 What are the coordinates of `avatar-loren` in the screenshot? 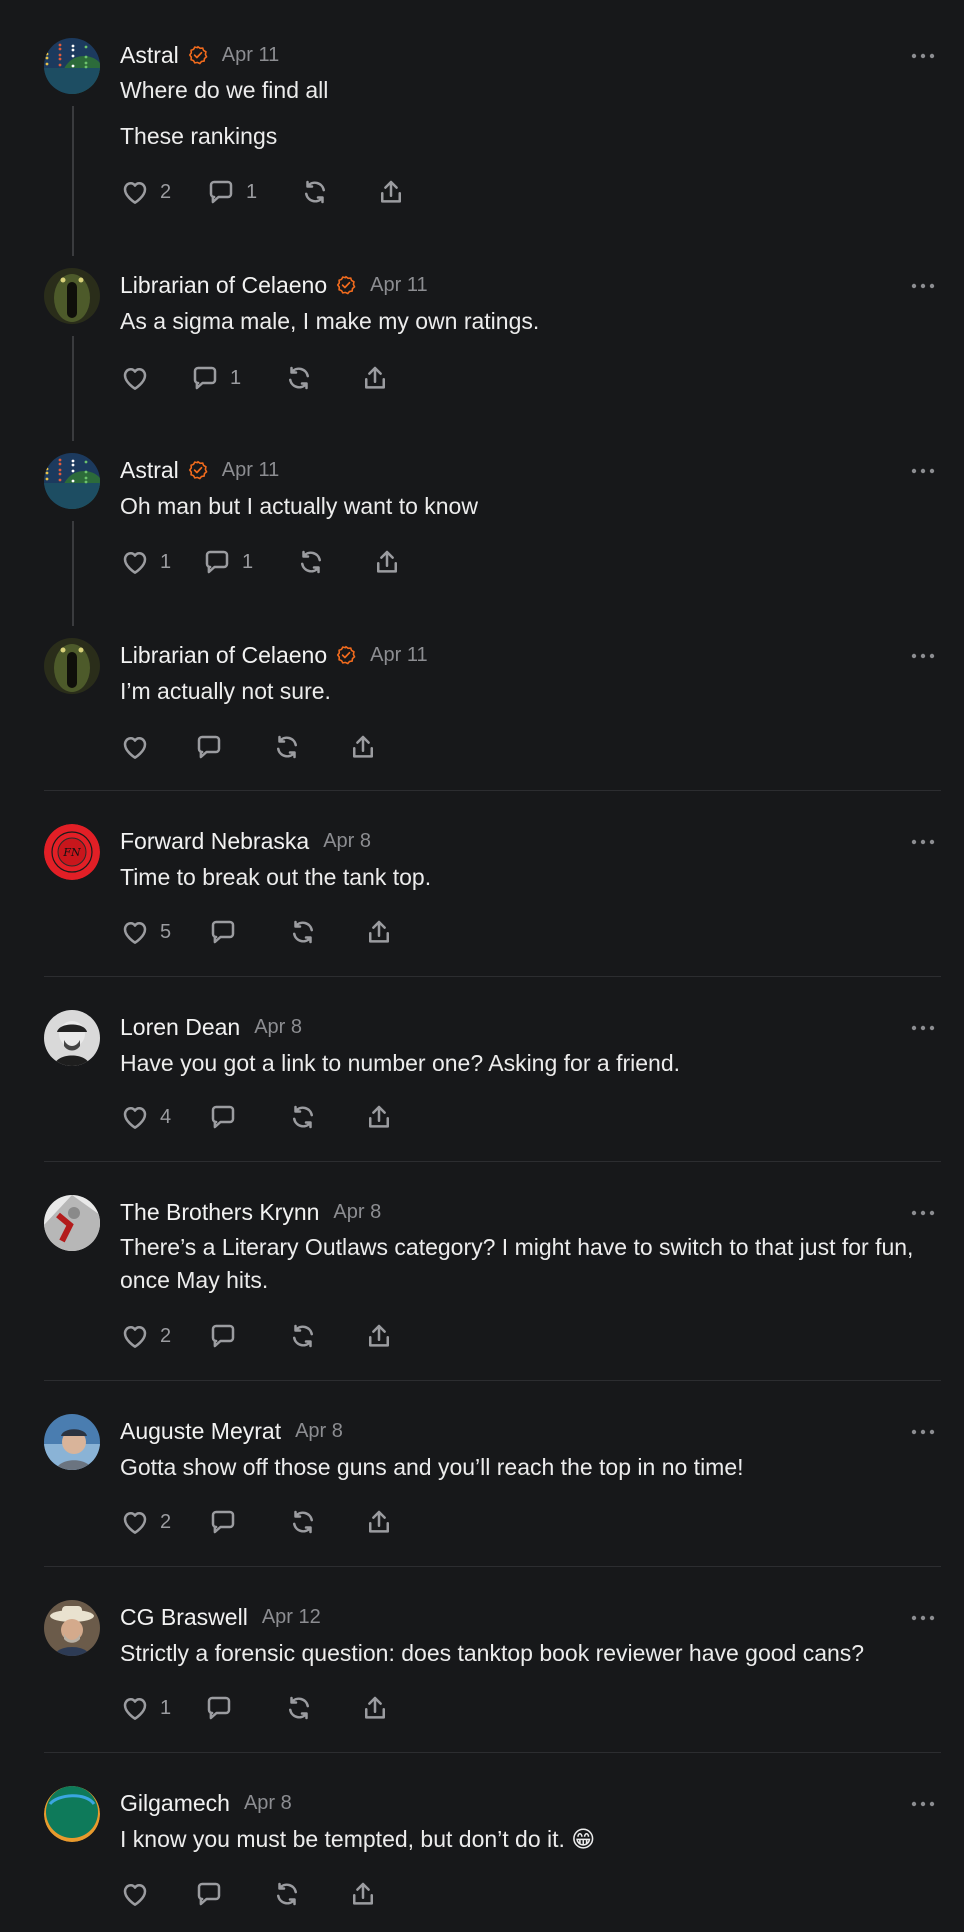 It's located at (72, 1038).